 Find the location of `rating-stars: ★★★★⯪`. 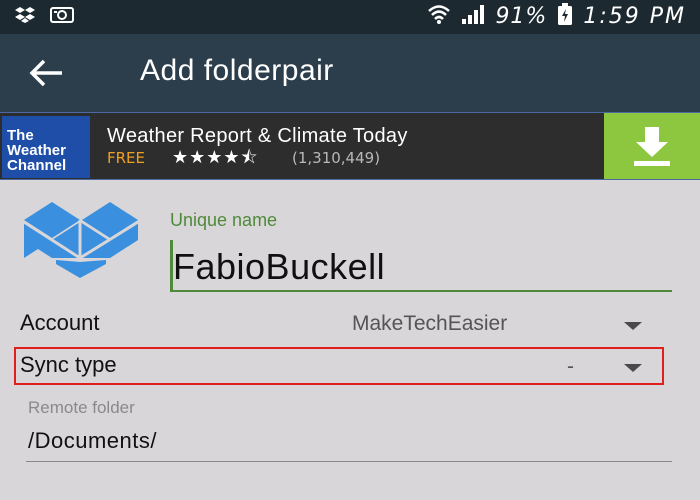

rating-stars: ★★★★⯪ is located at coordinates (215, 157).